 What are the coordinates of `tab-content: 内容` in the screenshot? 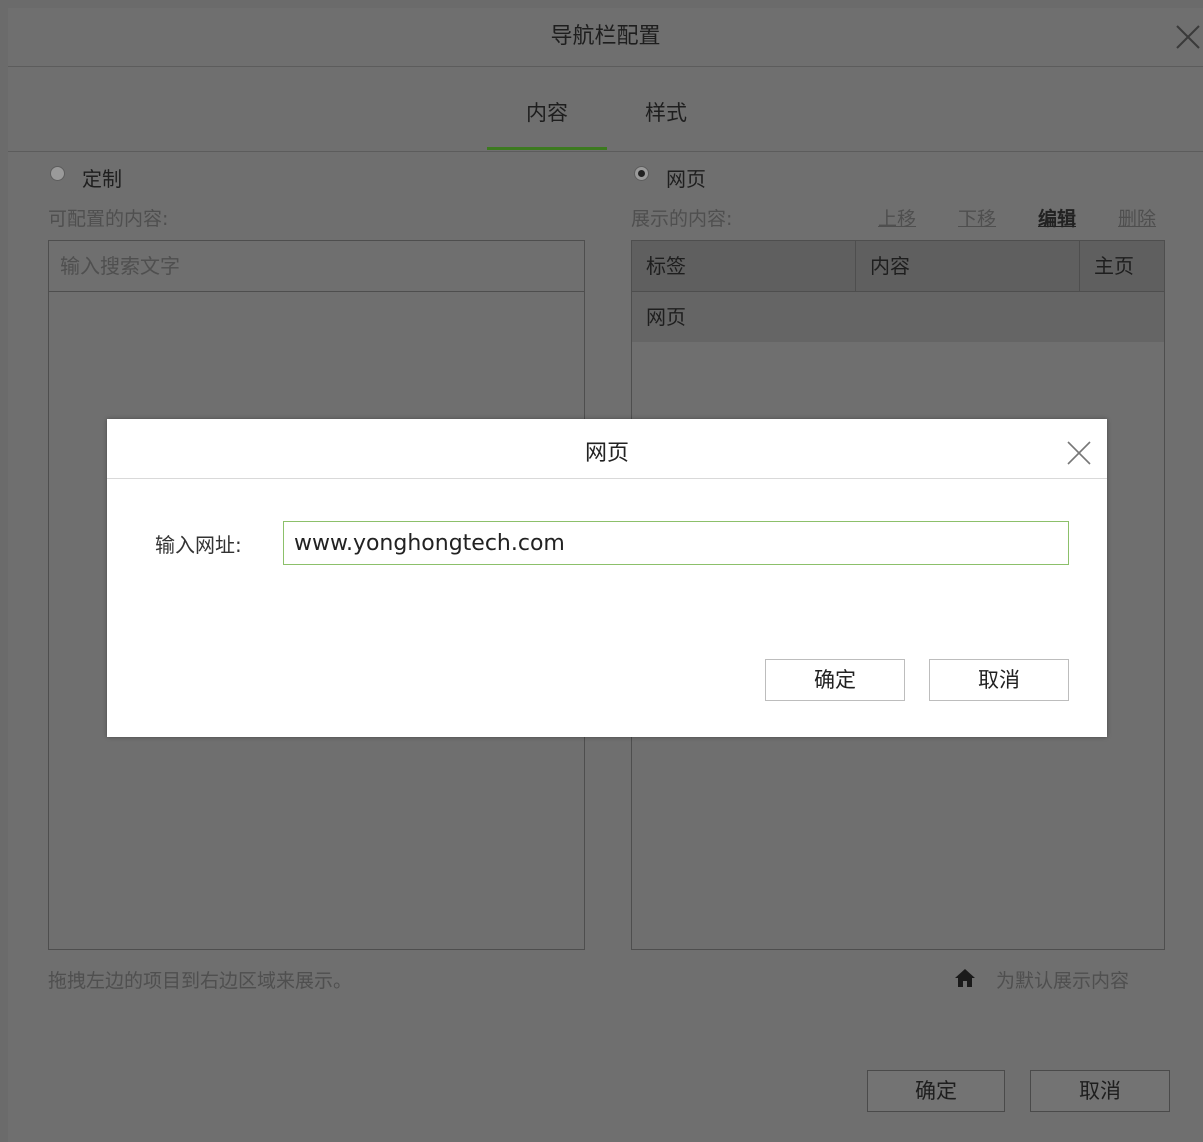 It's located at (547, 112).